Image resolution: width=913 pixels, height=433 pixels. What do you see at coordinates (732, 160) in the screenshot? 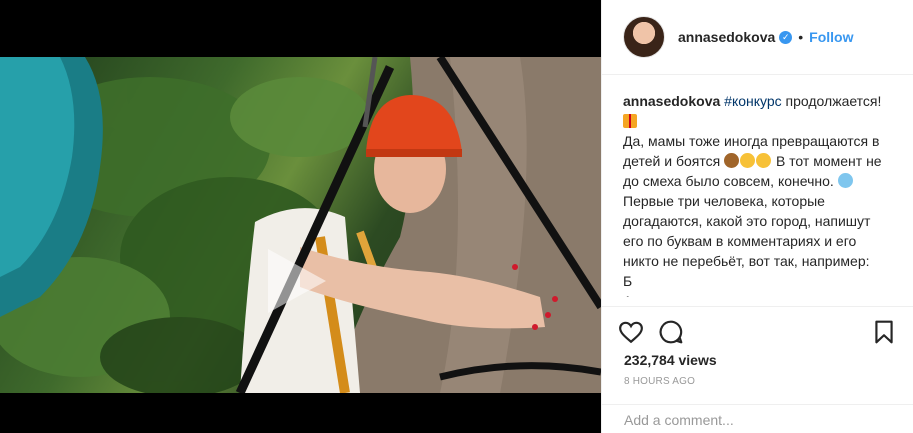
I see `monkey-emoji-icon` at bounding box center [732, 160].